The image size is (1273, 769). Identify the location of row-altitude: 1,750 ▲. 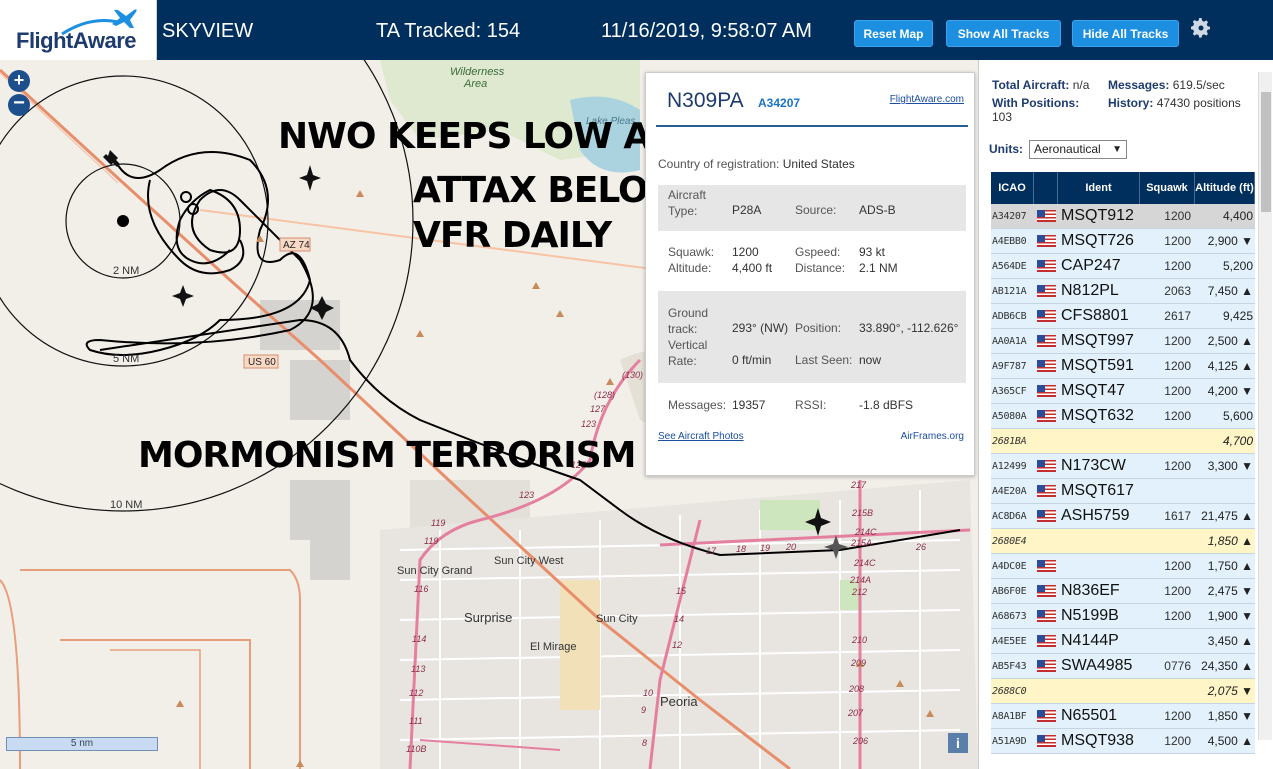
(1230, 566).